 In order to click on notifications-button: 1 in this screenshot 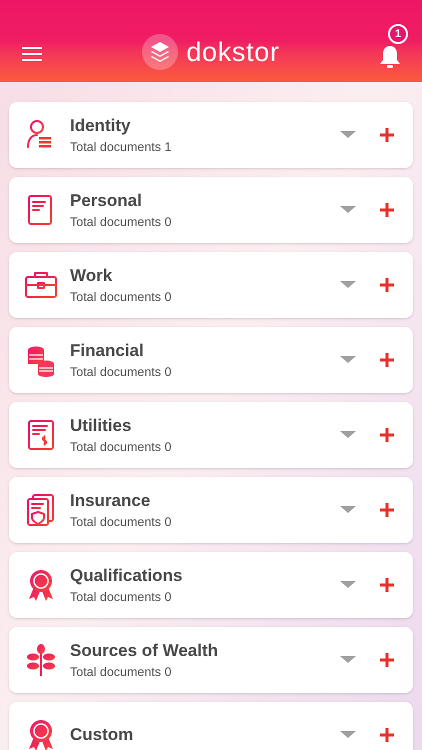, I will do `click(393, 47)`.